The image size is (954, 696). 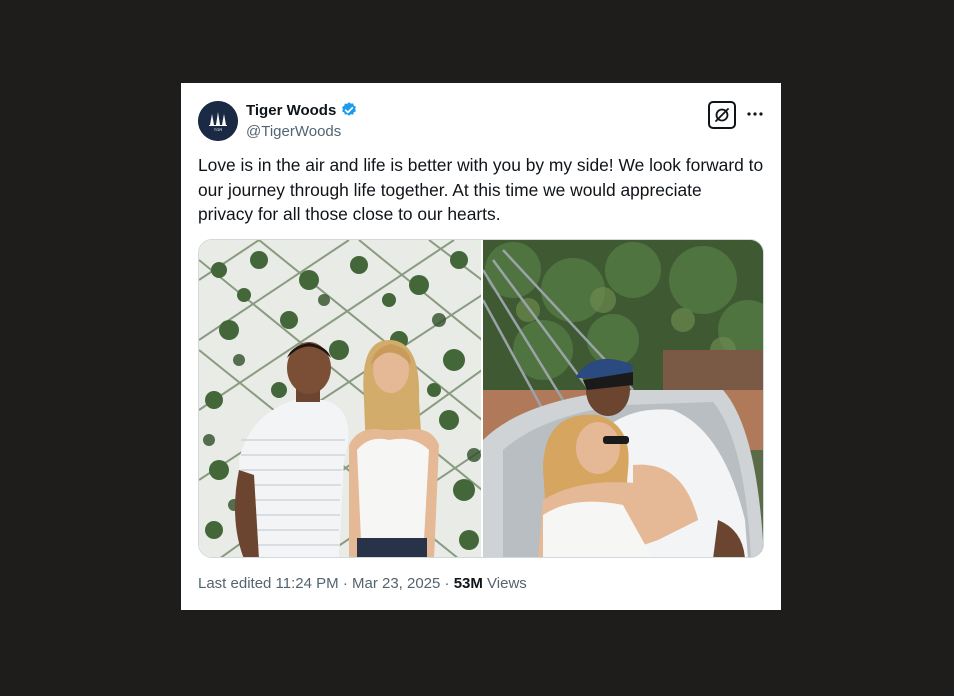 I want to click on grok-icon, so click(x=722, y=115).